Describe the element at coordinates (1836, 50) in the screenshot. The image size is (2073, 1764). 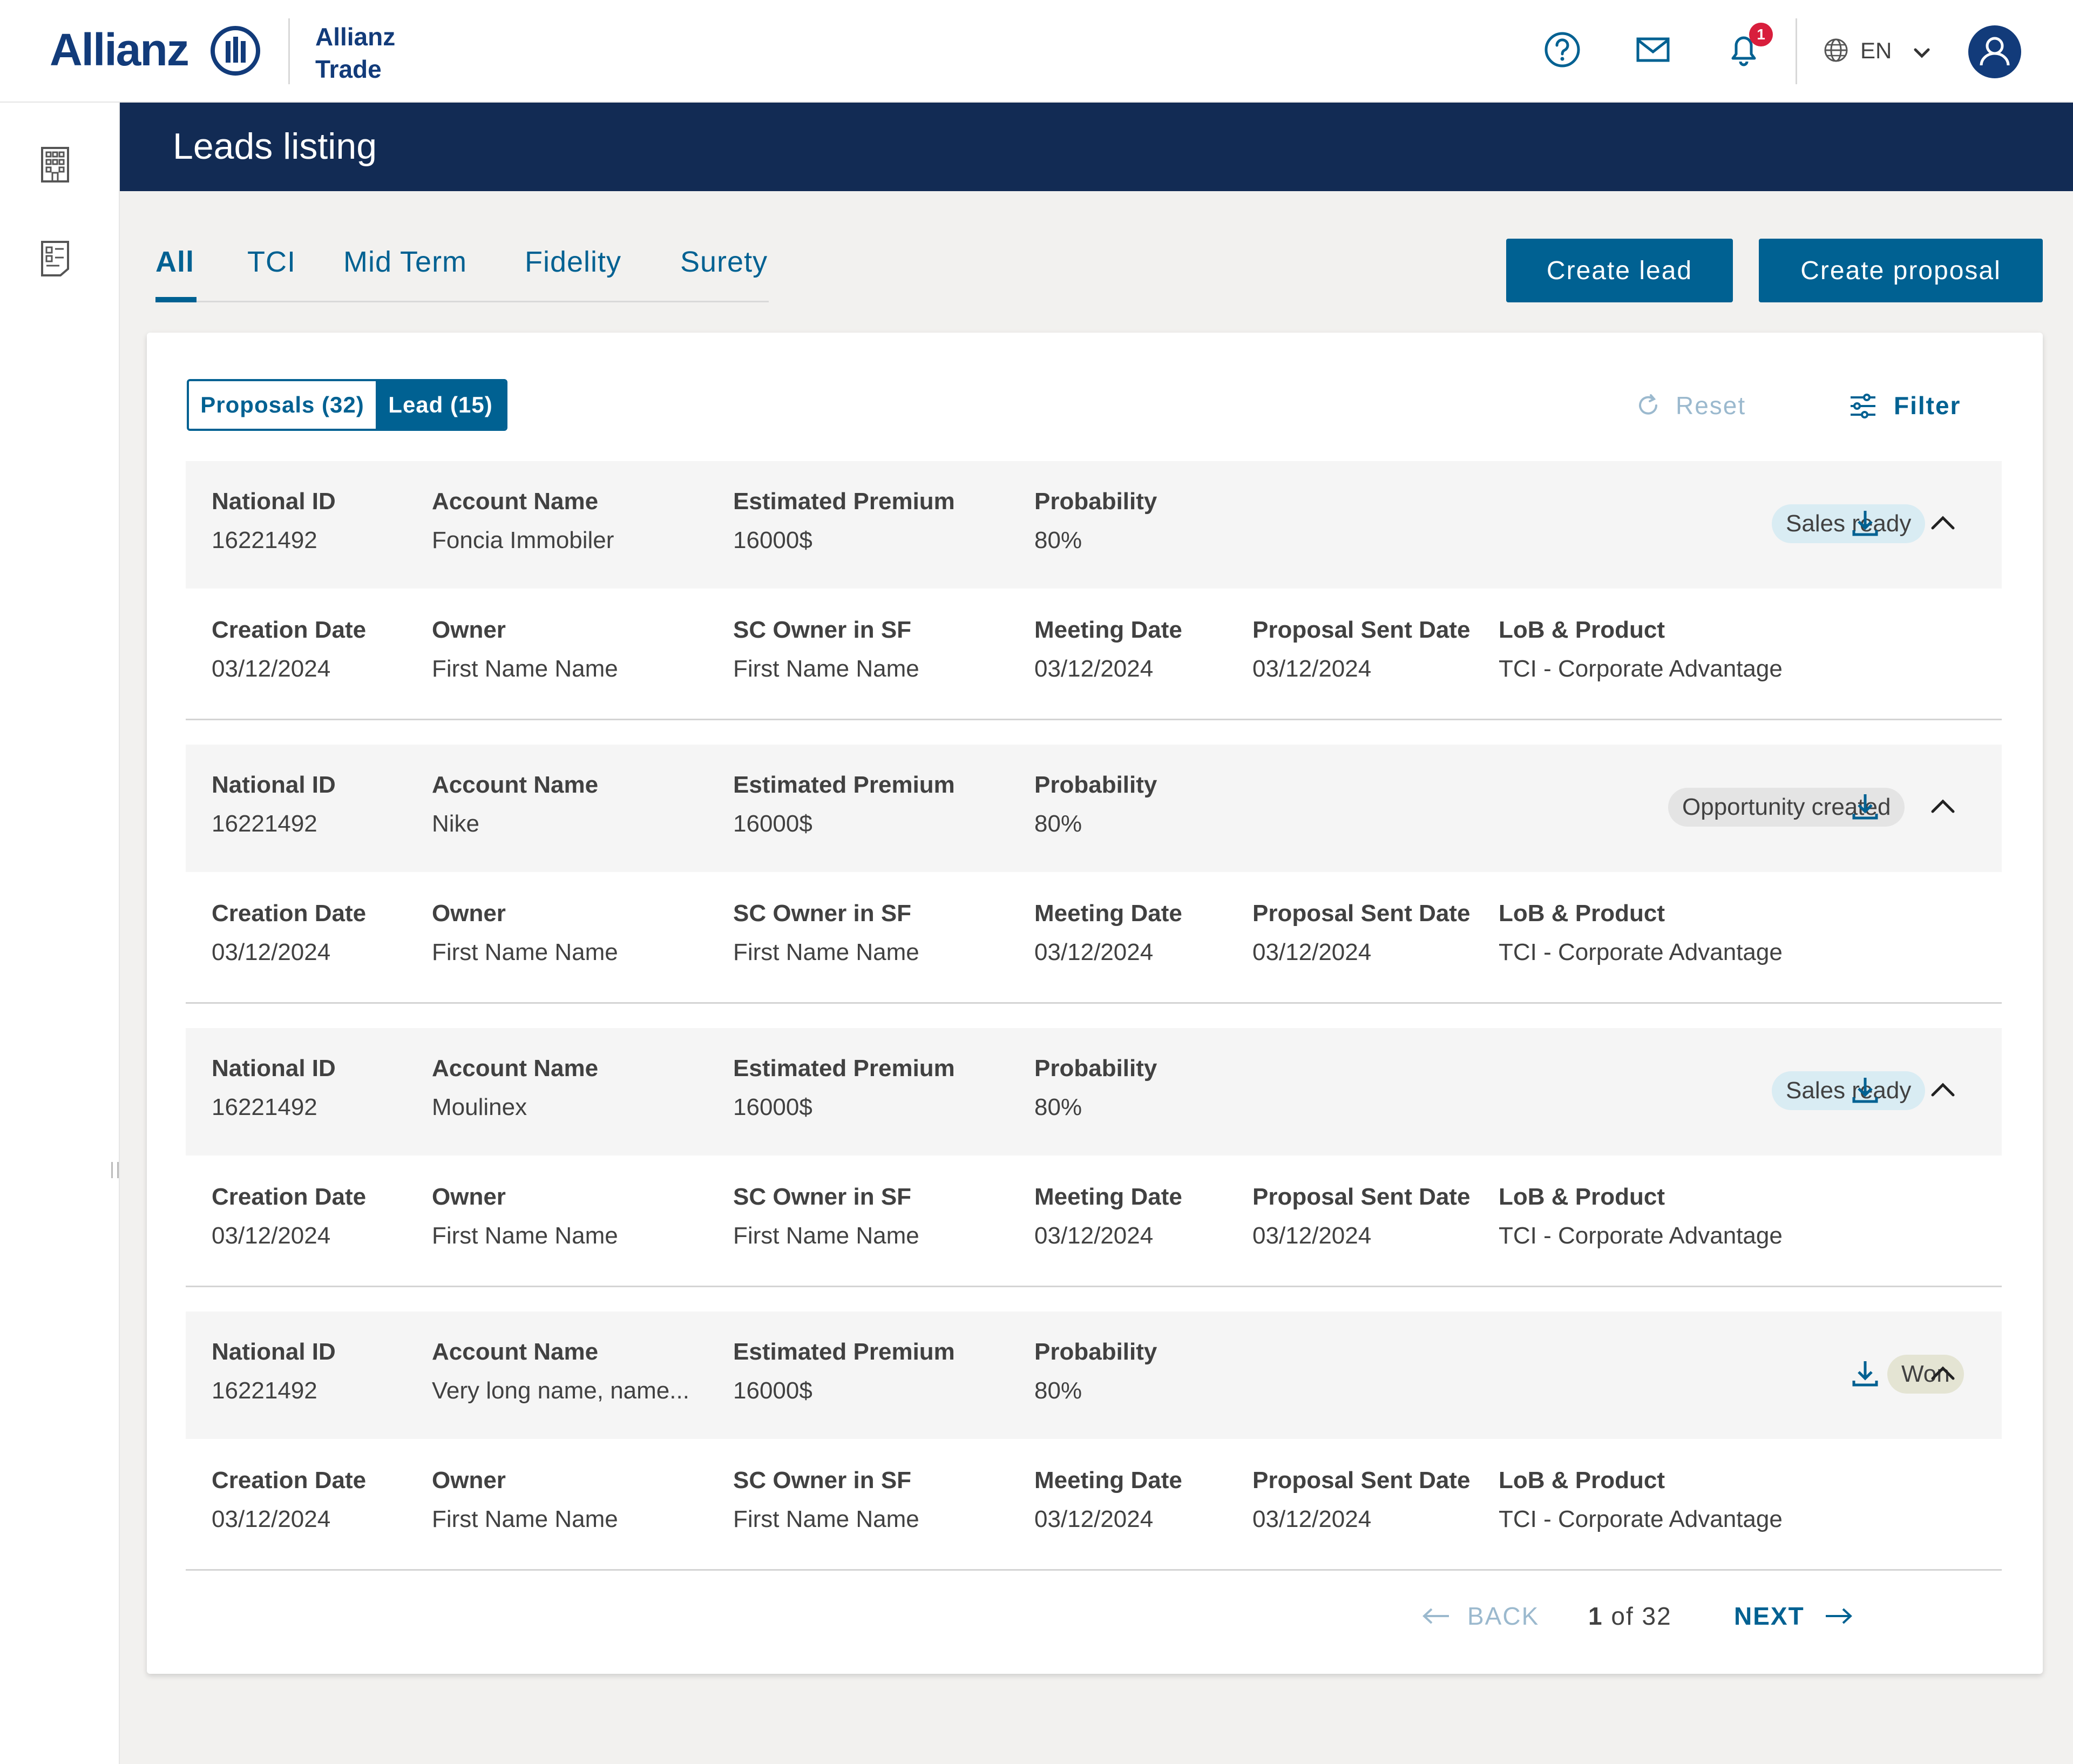
I see `globe-icon` at that location.